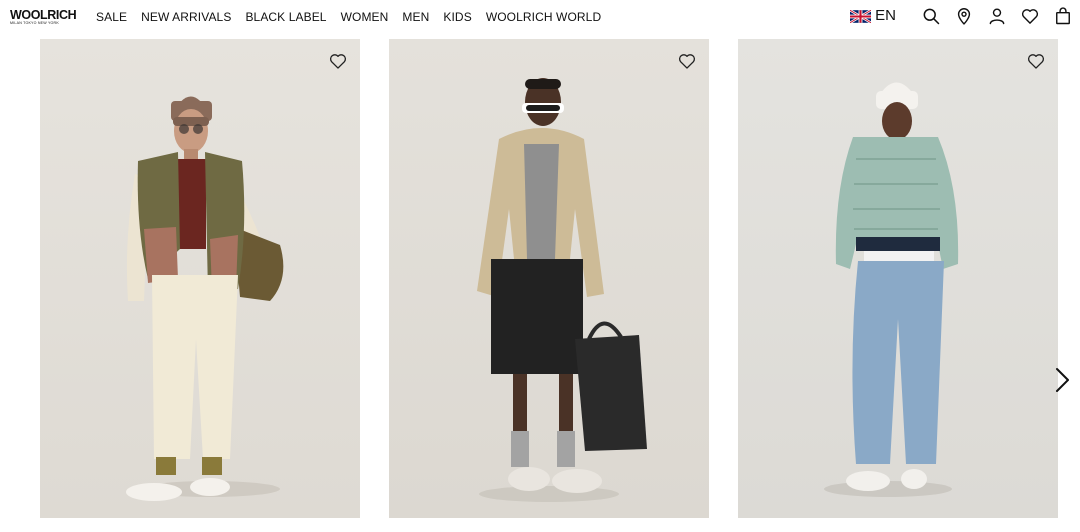 The image size is (1080, 532). I want to click on search-icon, so click(931, 16).